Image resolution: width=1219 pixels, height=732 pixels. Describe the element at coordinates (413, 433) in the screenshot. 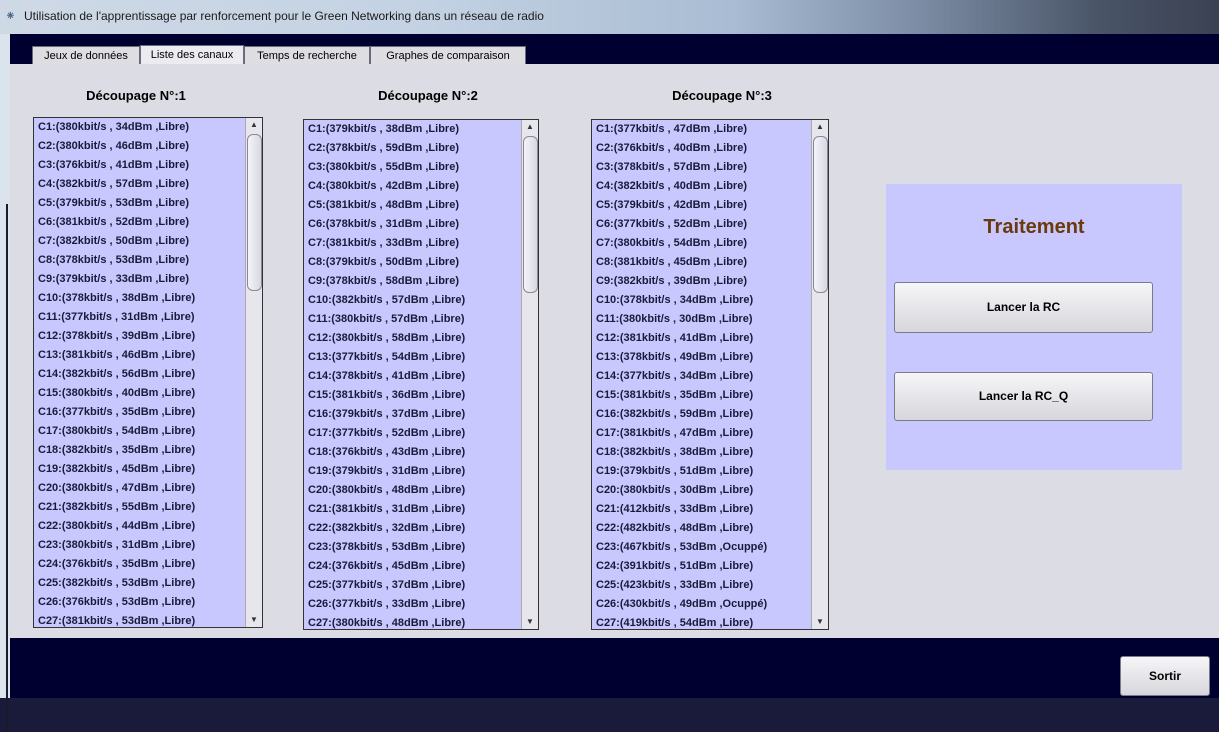

I see `list-item: C17:(377kbit/s , 52dBm ,Libre)` at that location.